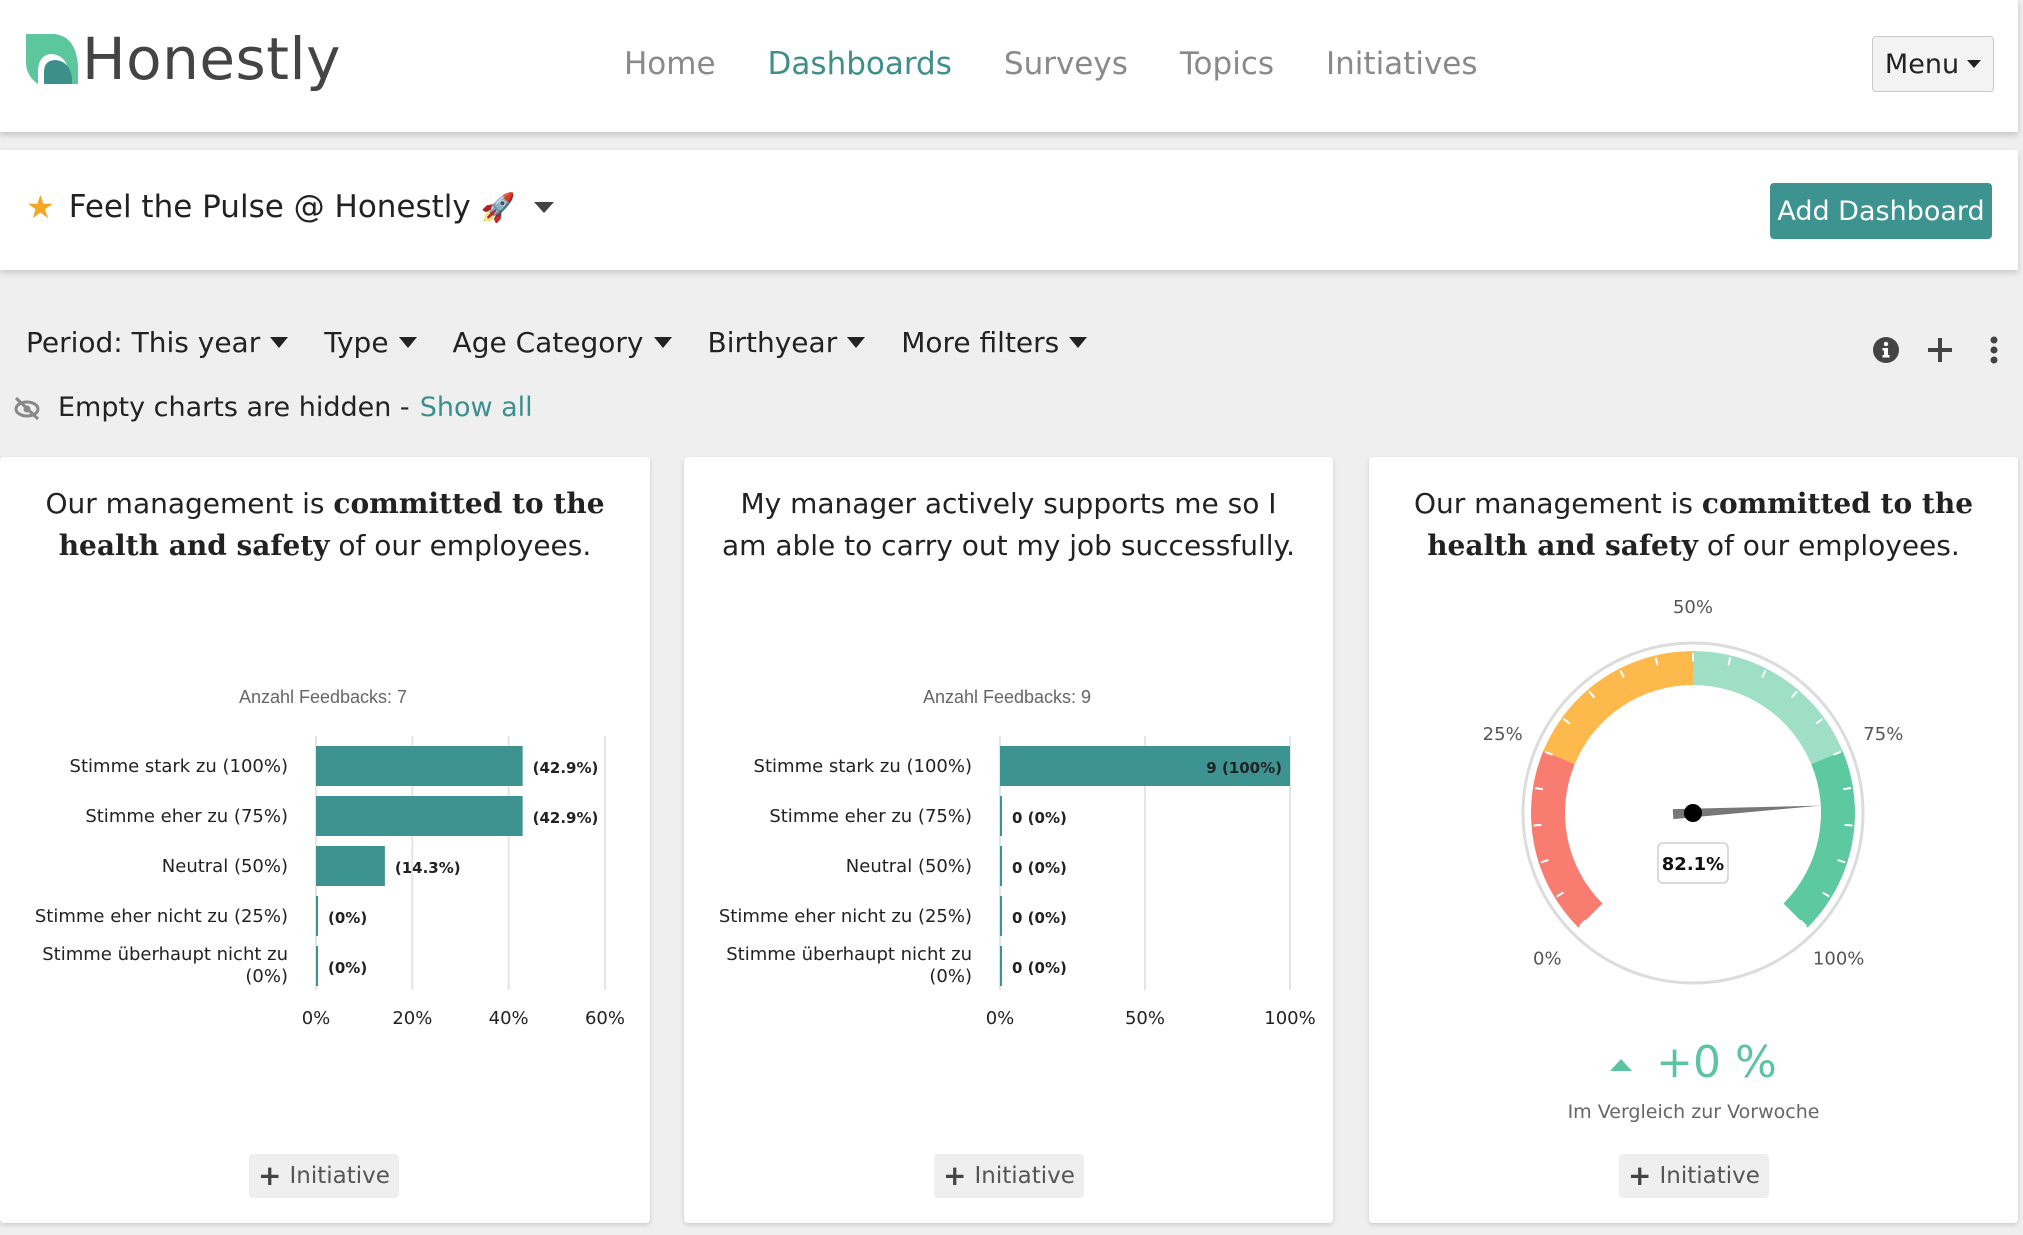 The width and height of the screenshot is (2023, 1235). What do you see at coordinates (356, 342) in the screenshot?
I see `filter-label: Type` at bounding box center [356, 342].